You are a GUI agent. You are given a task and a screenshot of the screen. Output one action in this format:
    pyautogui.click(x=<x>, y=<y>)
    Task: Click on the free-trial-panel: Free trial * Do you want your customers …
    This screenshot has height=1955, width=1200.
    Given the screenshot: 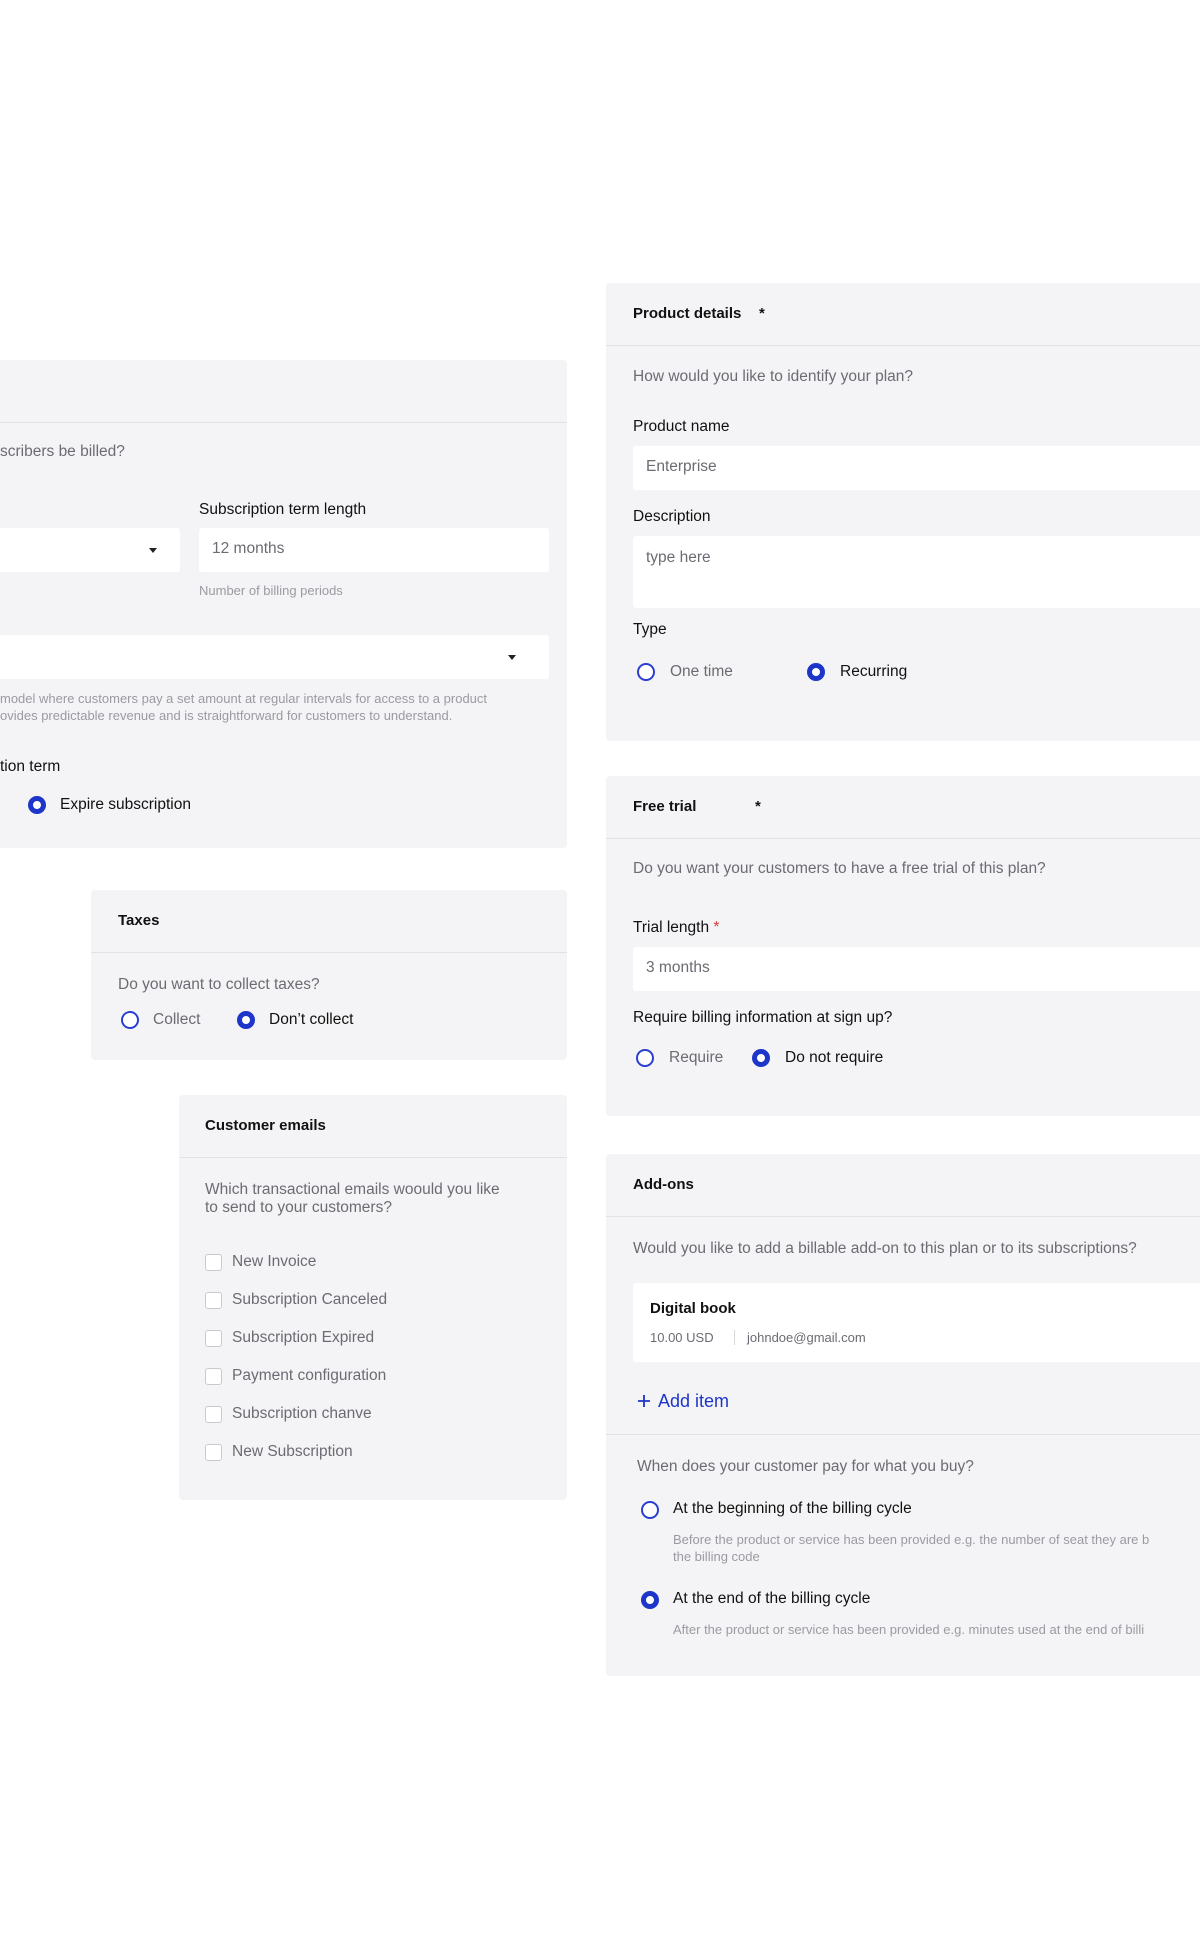 What is the action you would take?
    pyautogui.click(x=903, y=946)
    